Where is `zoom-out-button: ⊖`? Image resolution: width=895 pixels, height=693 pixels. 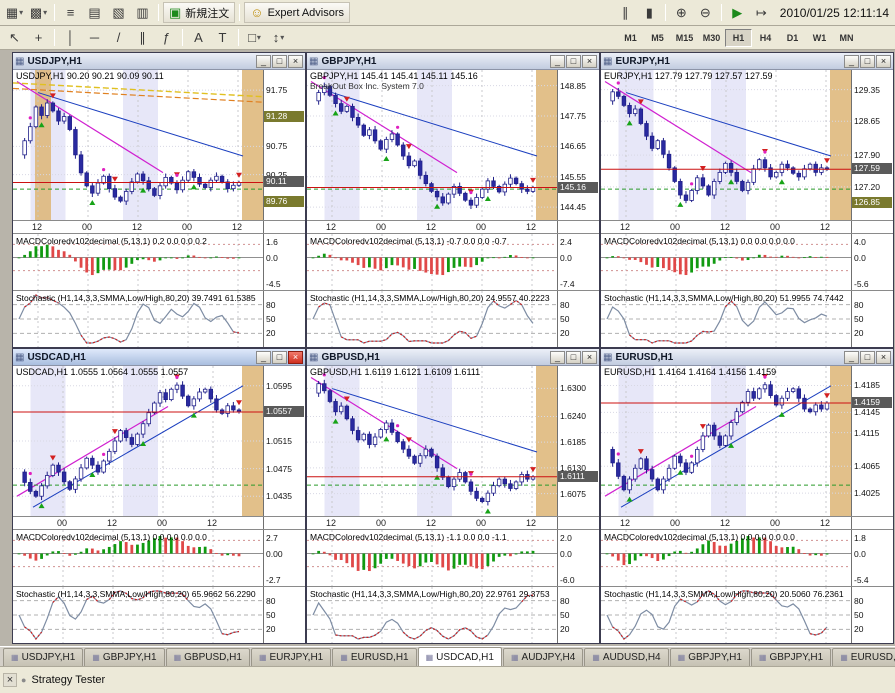
zoom-out-button: ⊖ is located at coordinates (705, 12).